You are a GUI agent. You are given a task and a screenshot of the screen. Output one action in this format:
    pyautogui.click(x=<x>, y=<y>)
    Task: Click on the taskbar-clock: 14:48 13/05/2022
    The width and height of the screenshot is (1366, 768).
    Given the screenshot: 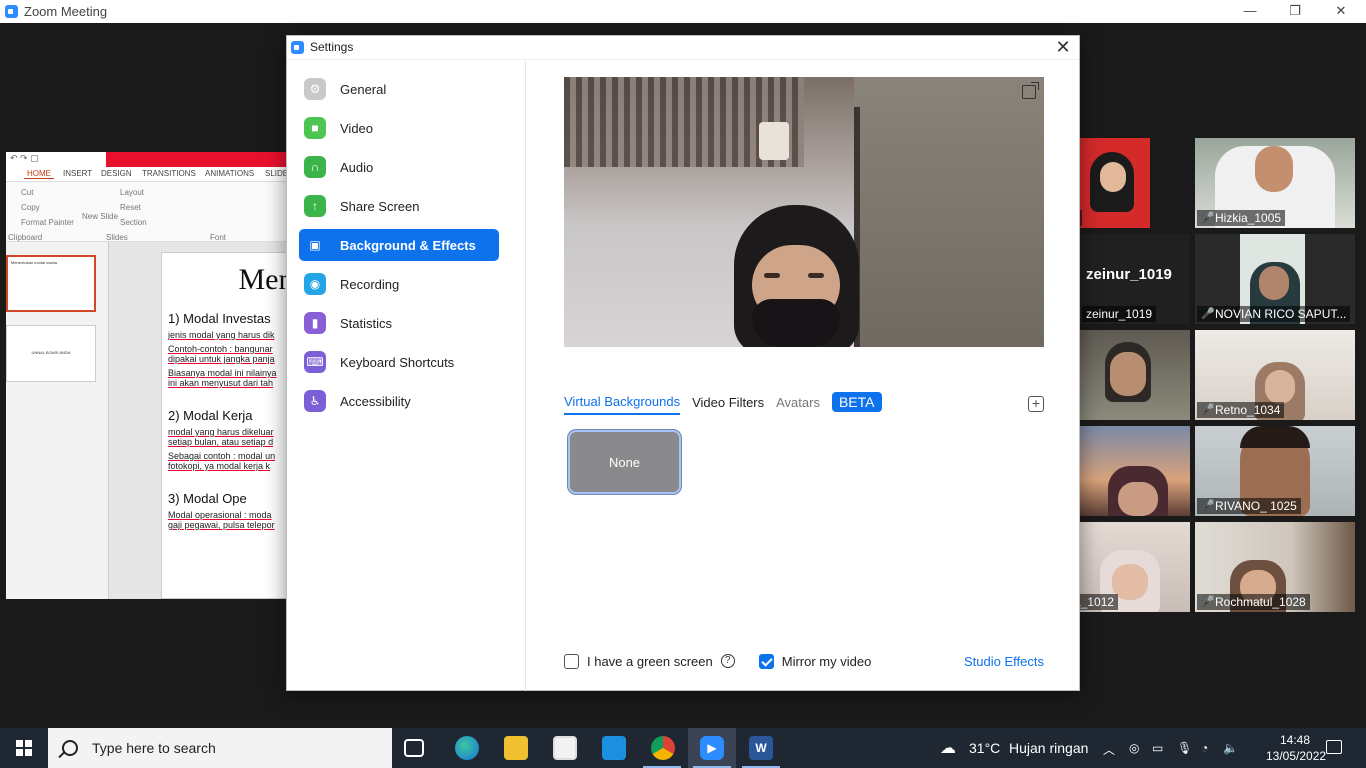 What is the action you would take?
    pyautogui.click(x=1296, y=748)
    